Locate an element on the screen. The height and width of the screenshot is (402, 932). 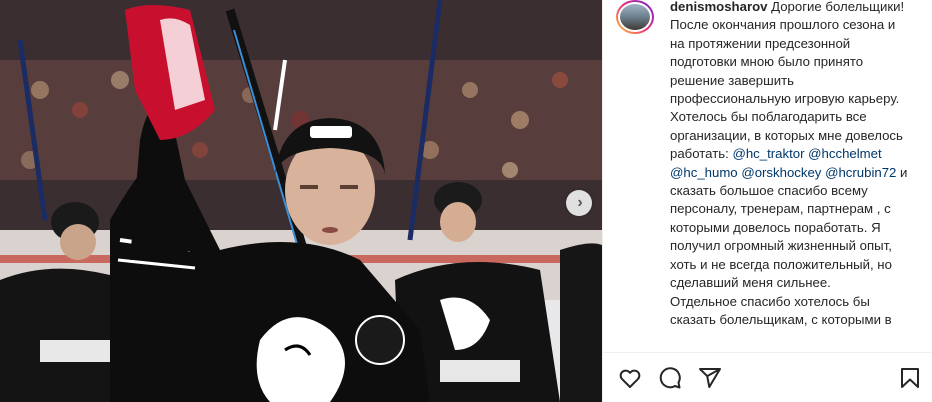
chevron-right-icon: › is located at coordinates (580, 202).